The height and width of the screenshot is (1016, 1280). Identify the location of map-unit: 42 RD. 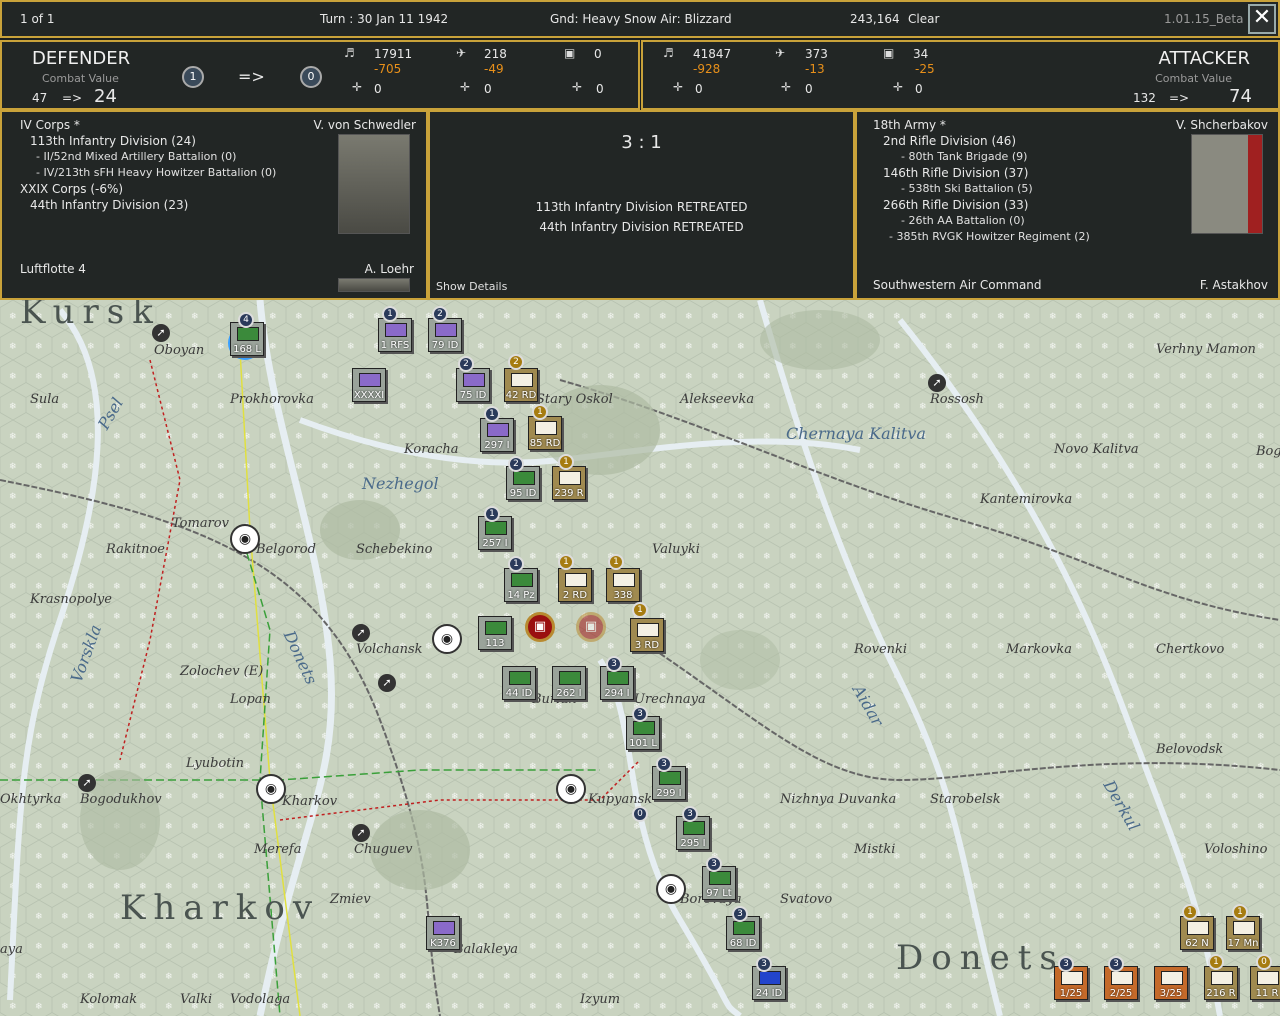
(521, 385).